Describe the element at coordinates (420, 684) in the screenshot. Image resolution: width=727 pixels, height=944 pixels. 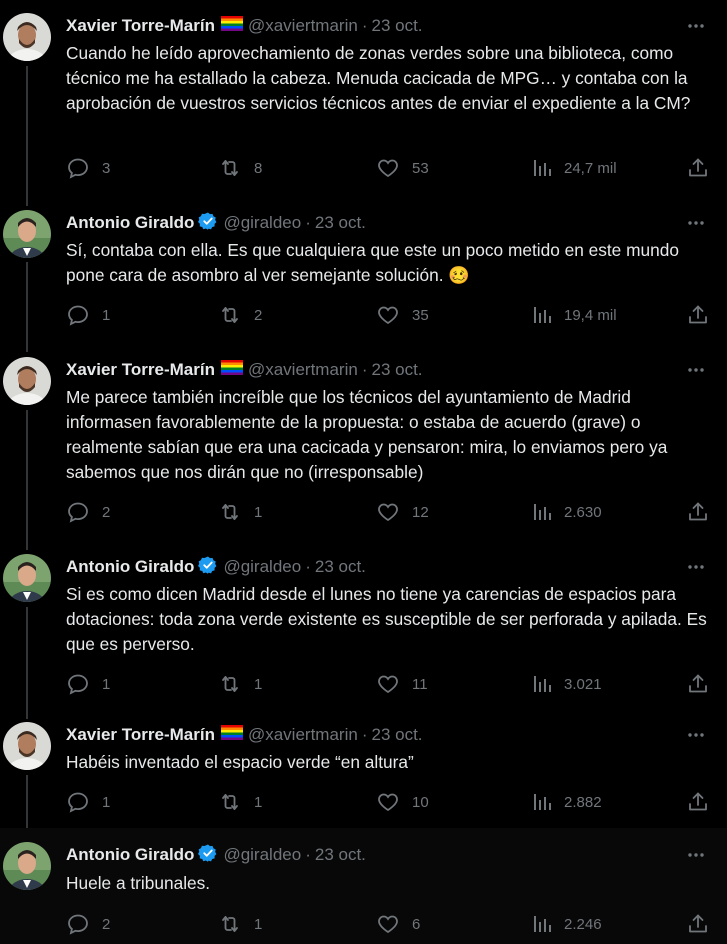
I see `like-count: 11` at that location.